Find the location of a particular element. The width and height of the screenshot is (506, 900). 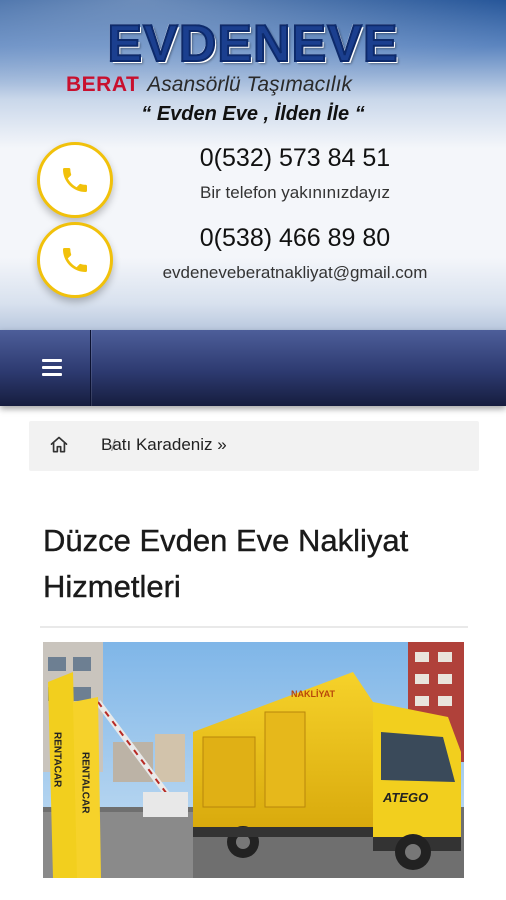

home-icon is located at coordinates (59, 447).